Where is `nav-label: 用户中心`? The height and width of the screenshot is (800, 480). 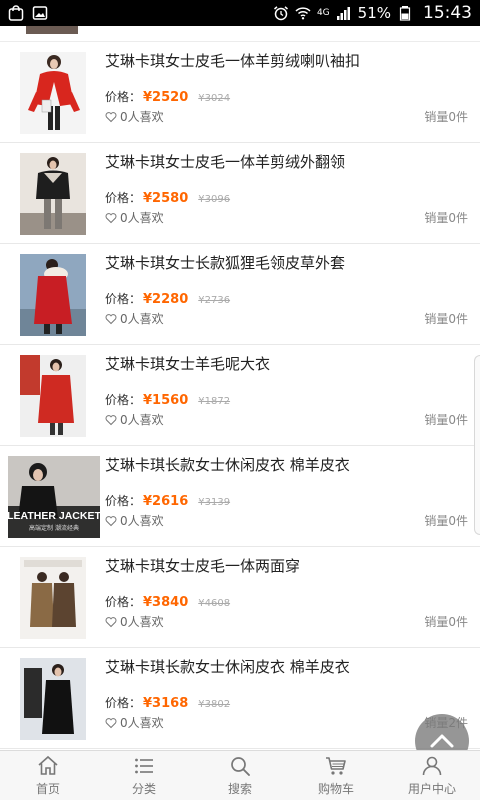
nav-label: 用户中心 is located at coordinates (431, 789).